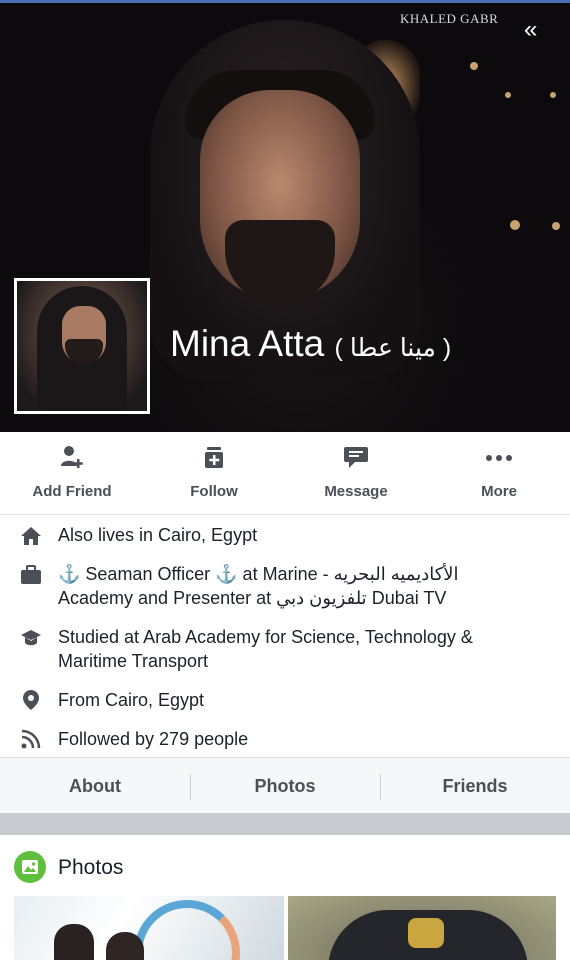 Image resolution: width=570 pixels, height=960 pixels. I want to click on rss-feed-icon, so click(31, 739).